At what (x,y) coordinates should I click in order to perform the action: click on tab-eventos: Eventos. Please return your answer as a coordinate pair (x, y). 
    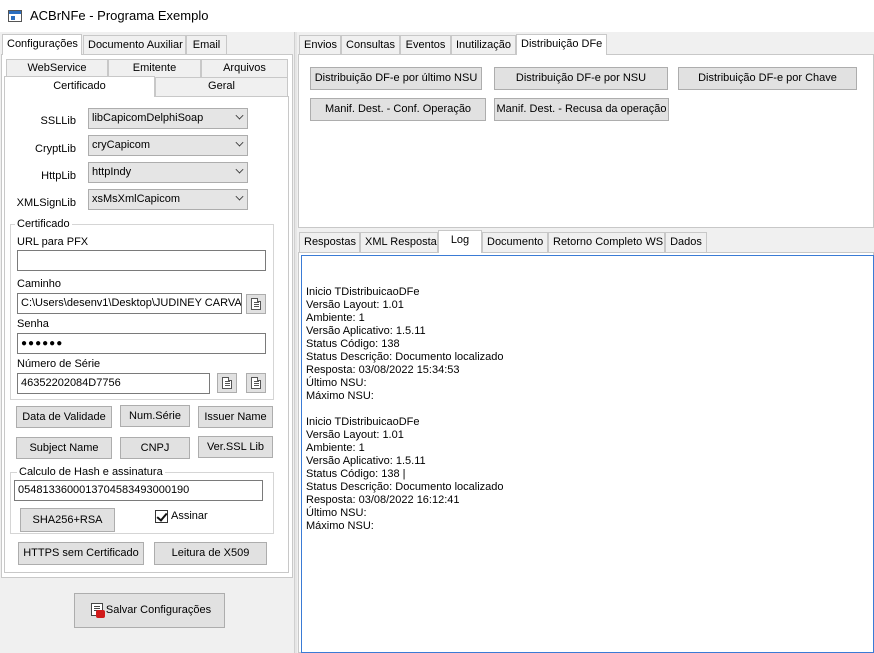
    Looking at the image, I should click on (425, 45).